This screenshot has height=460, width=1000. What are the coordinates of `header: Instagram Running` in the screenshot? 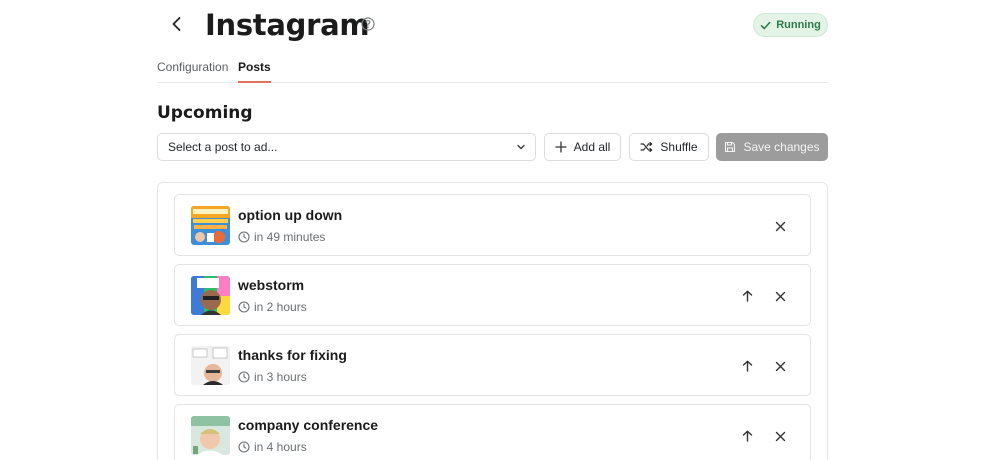 It's located at (492, 26).